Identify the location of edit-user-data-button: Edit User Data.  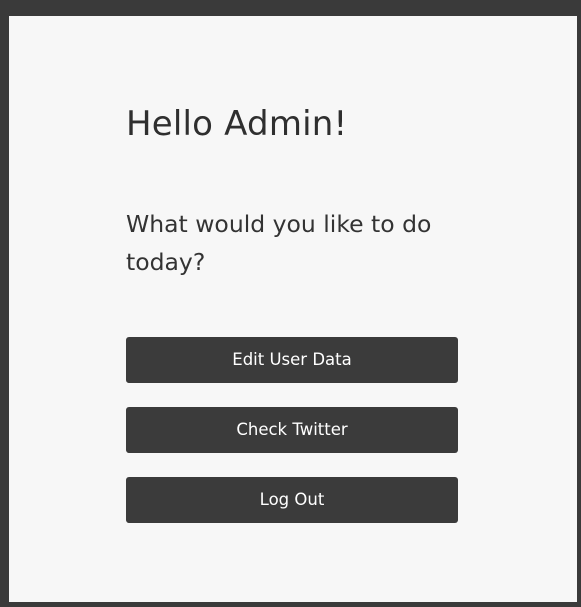
(292, 360).